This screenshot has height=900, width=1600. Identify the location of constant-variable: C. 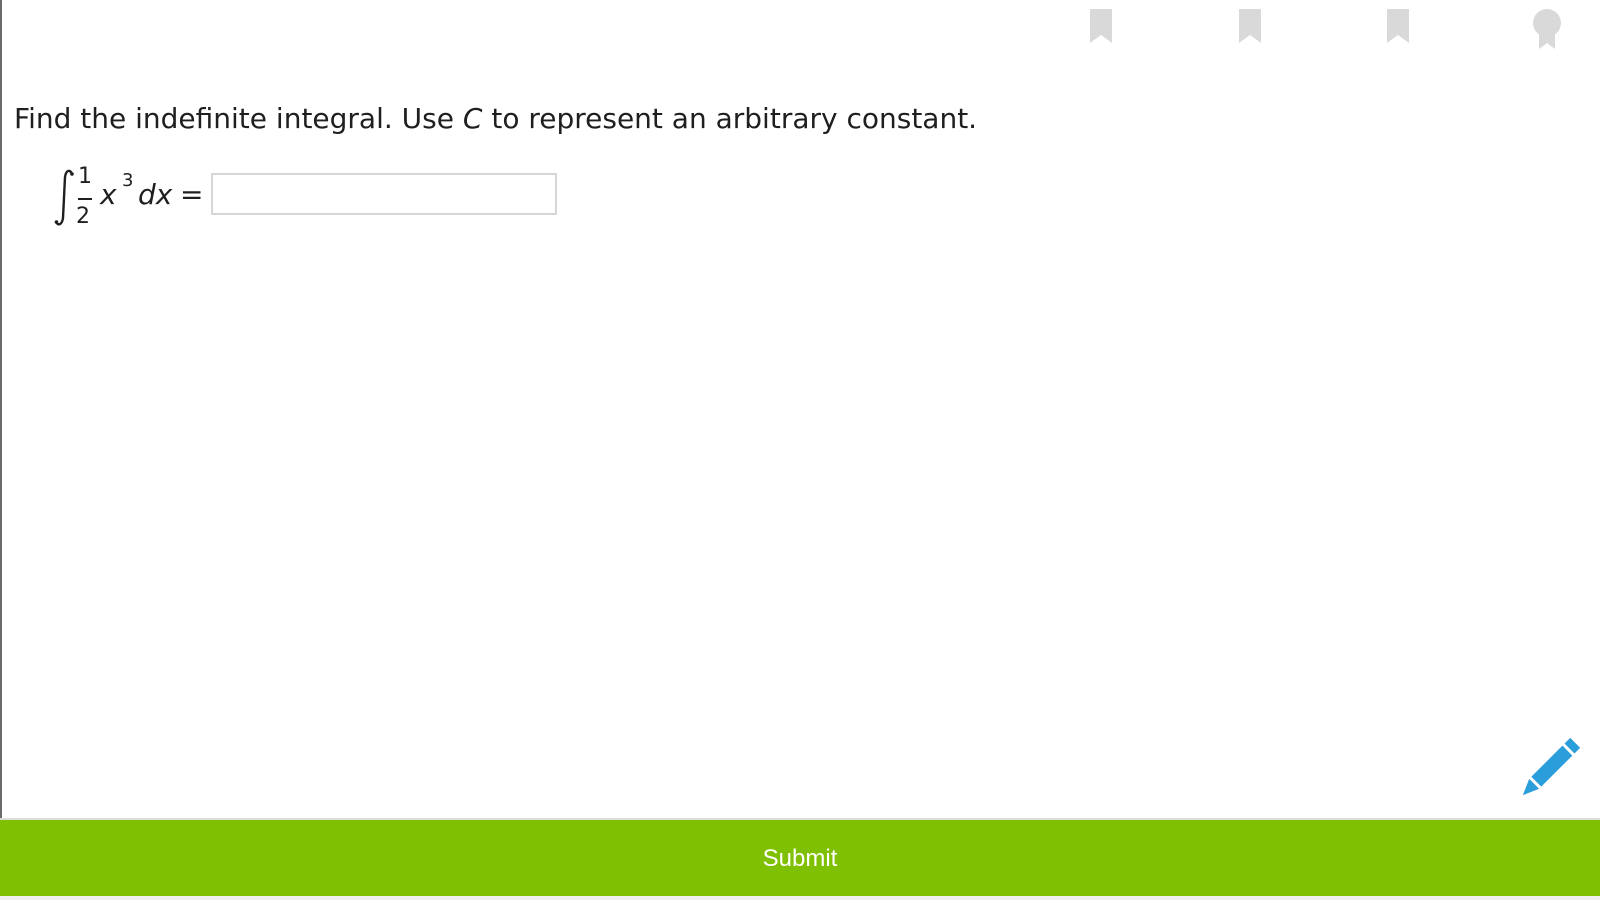
(472, 118).